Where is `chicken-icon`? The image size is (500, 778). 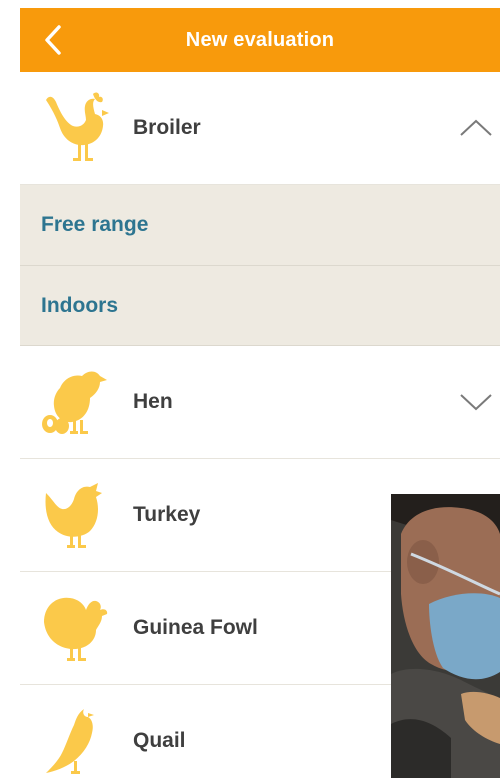 chicken-icon is located at coordinates (76, 515).